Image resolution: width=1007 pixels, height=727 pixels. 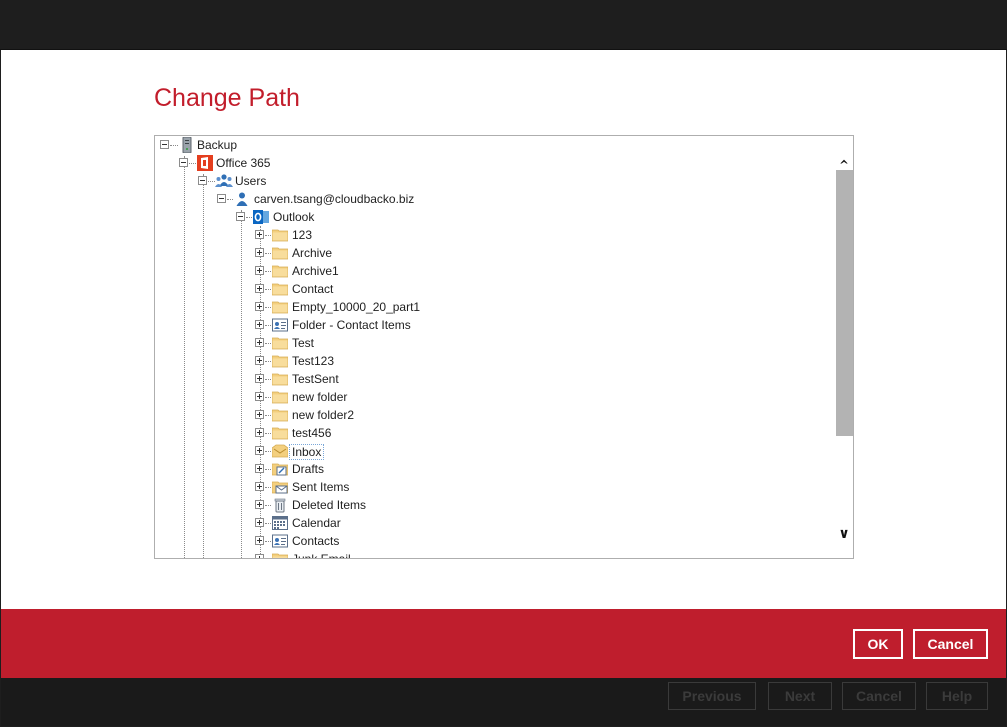 What do you see at coordinates (503, 702) in the screenshot?
I see `background-wizard-bar: Previous Next Cancel Help` at bounding box center [503, 702].